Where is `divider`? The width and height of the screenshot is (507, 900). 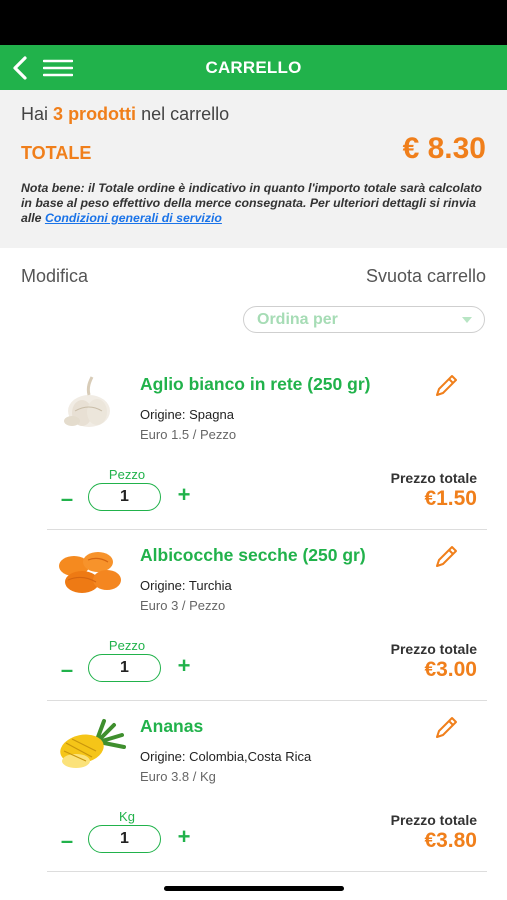
divider is located at coordinates (267, 871).